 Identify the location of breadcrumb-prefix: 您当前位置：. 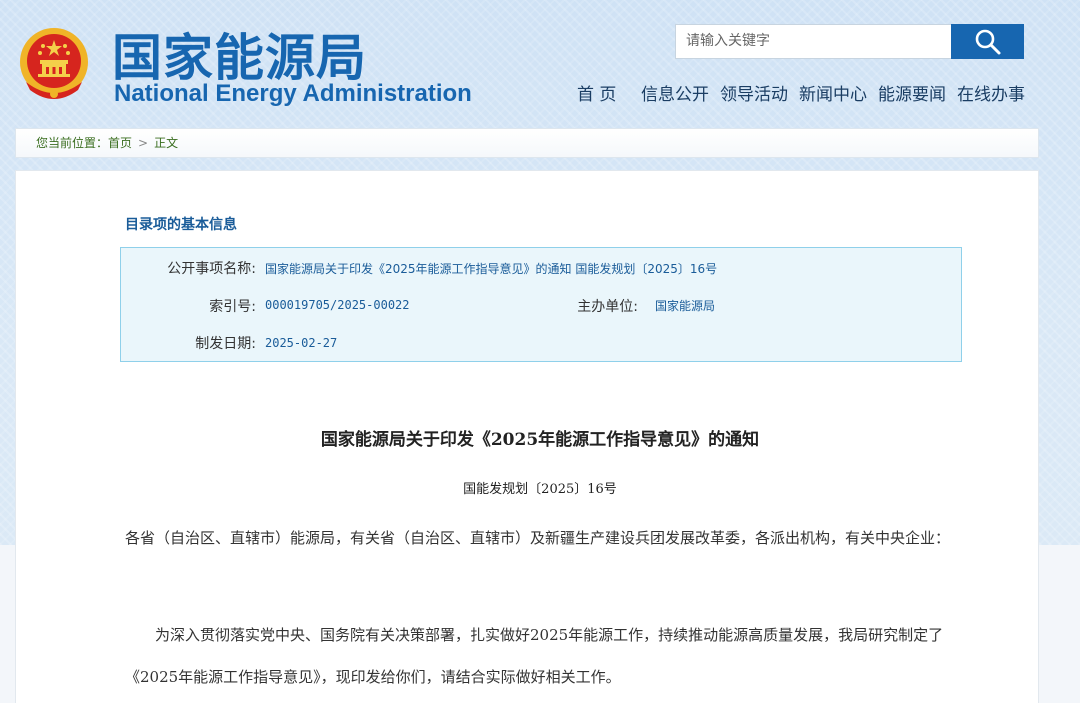
(72, 143).